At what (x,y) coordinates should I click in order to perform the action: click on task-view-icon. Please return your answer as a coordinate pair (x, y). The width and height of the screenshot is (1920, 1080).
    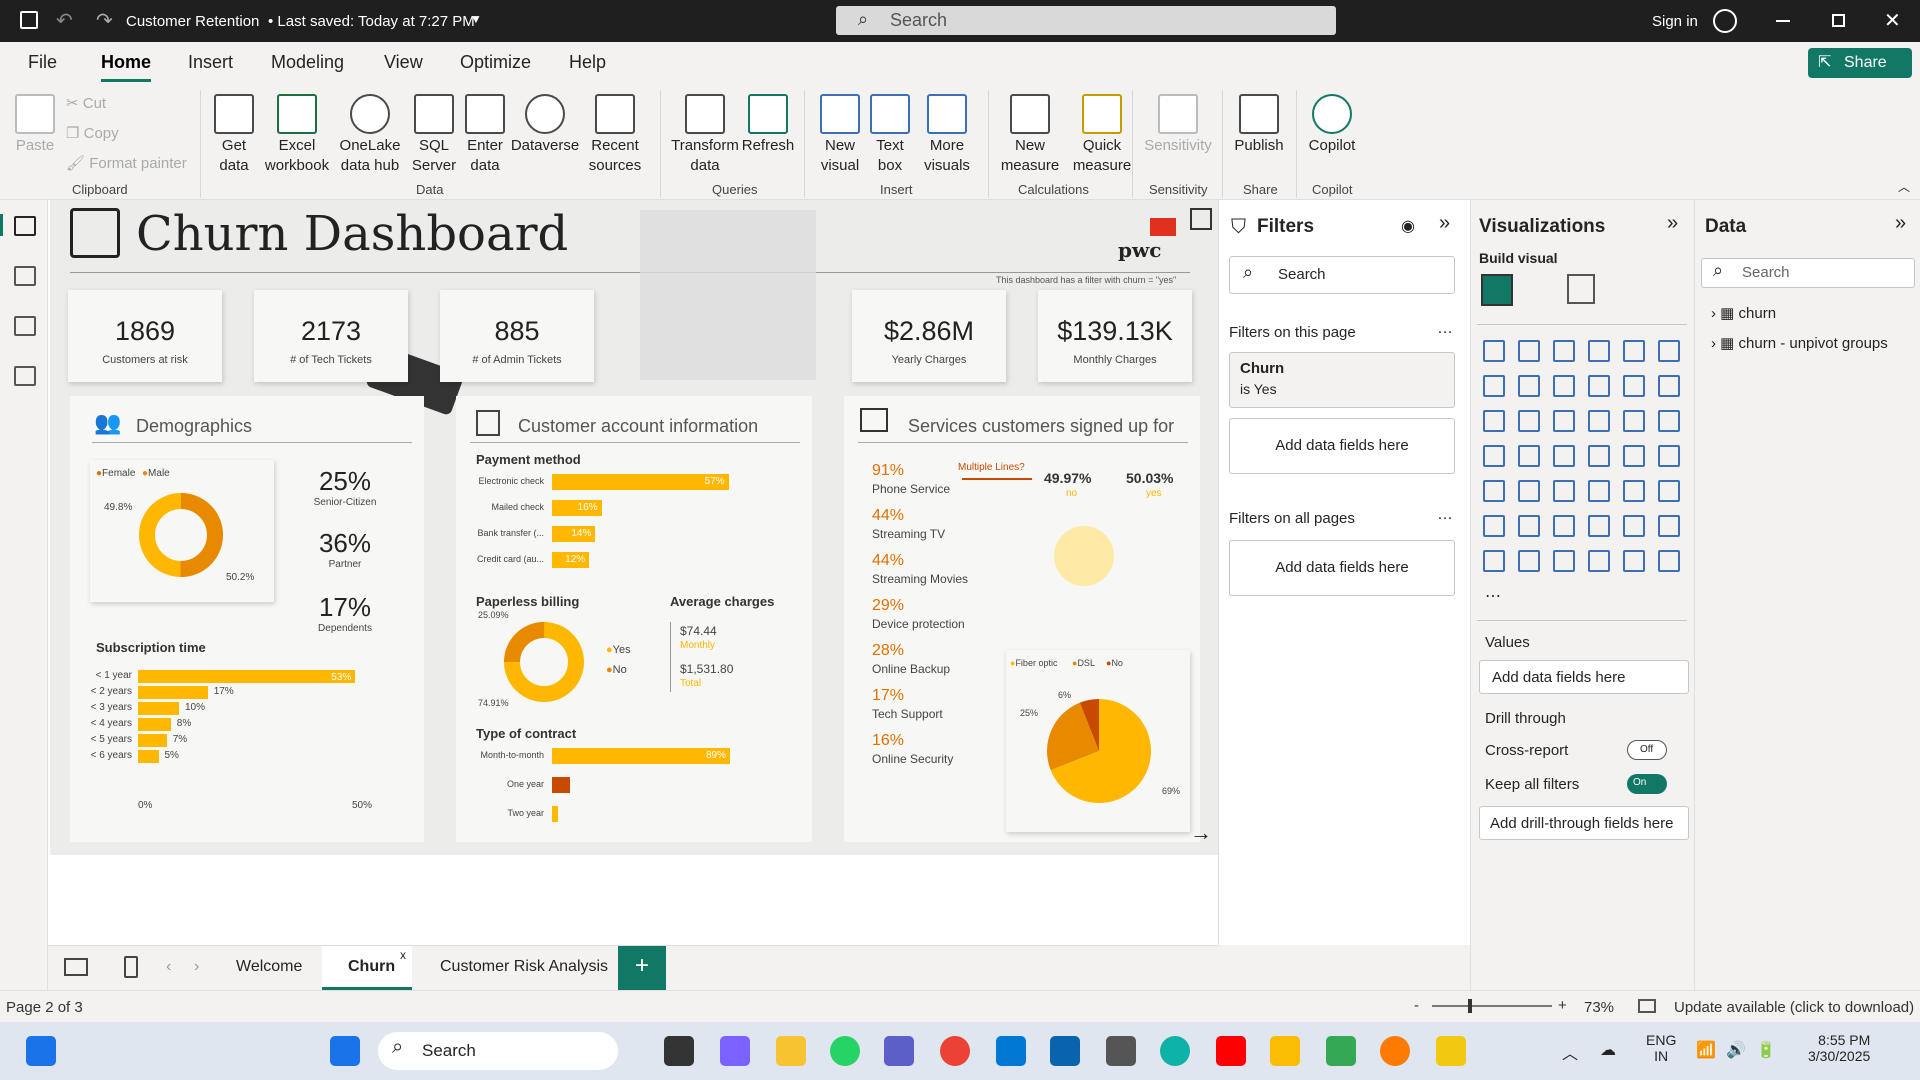
    Looking at the image, I should click on (679, 1051).